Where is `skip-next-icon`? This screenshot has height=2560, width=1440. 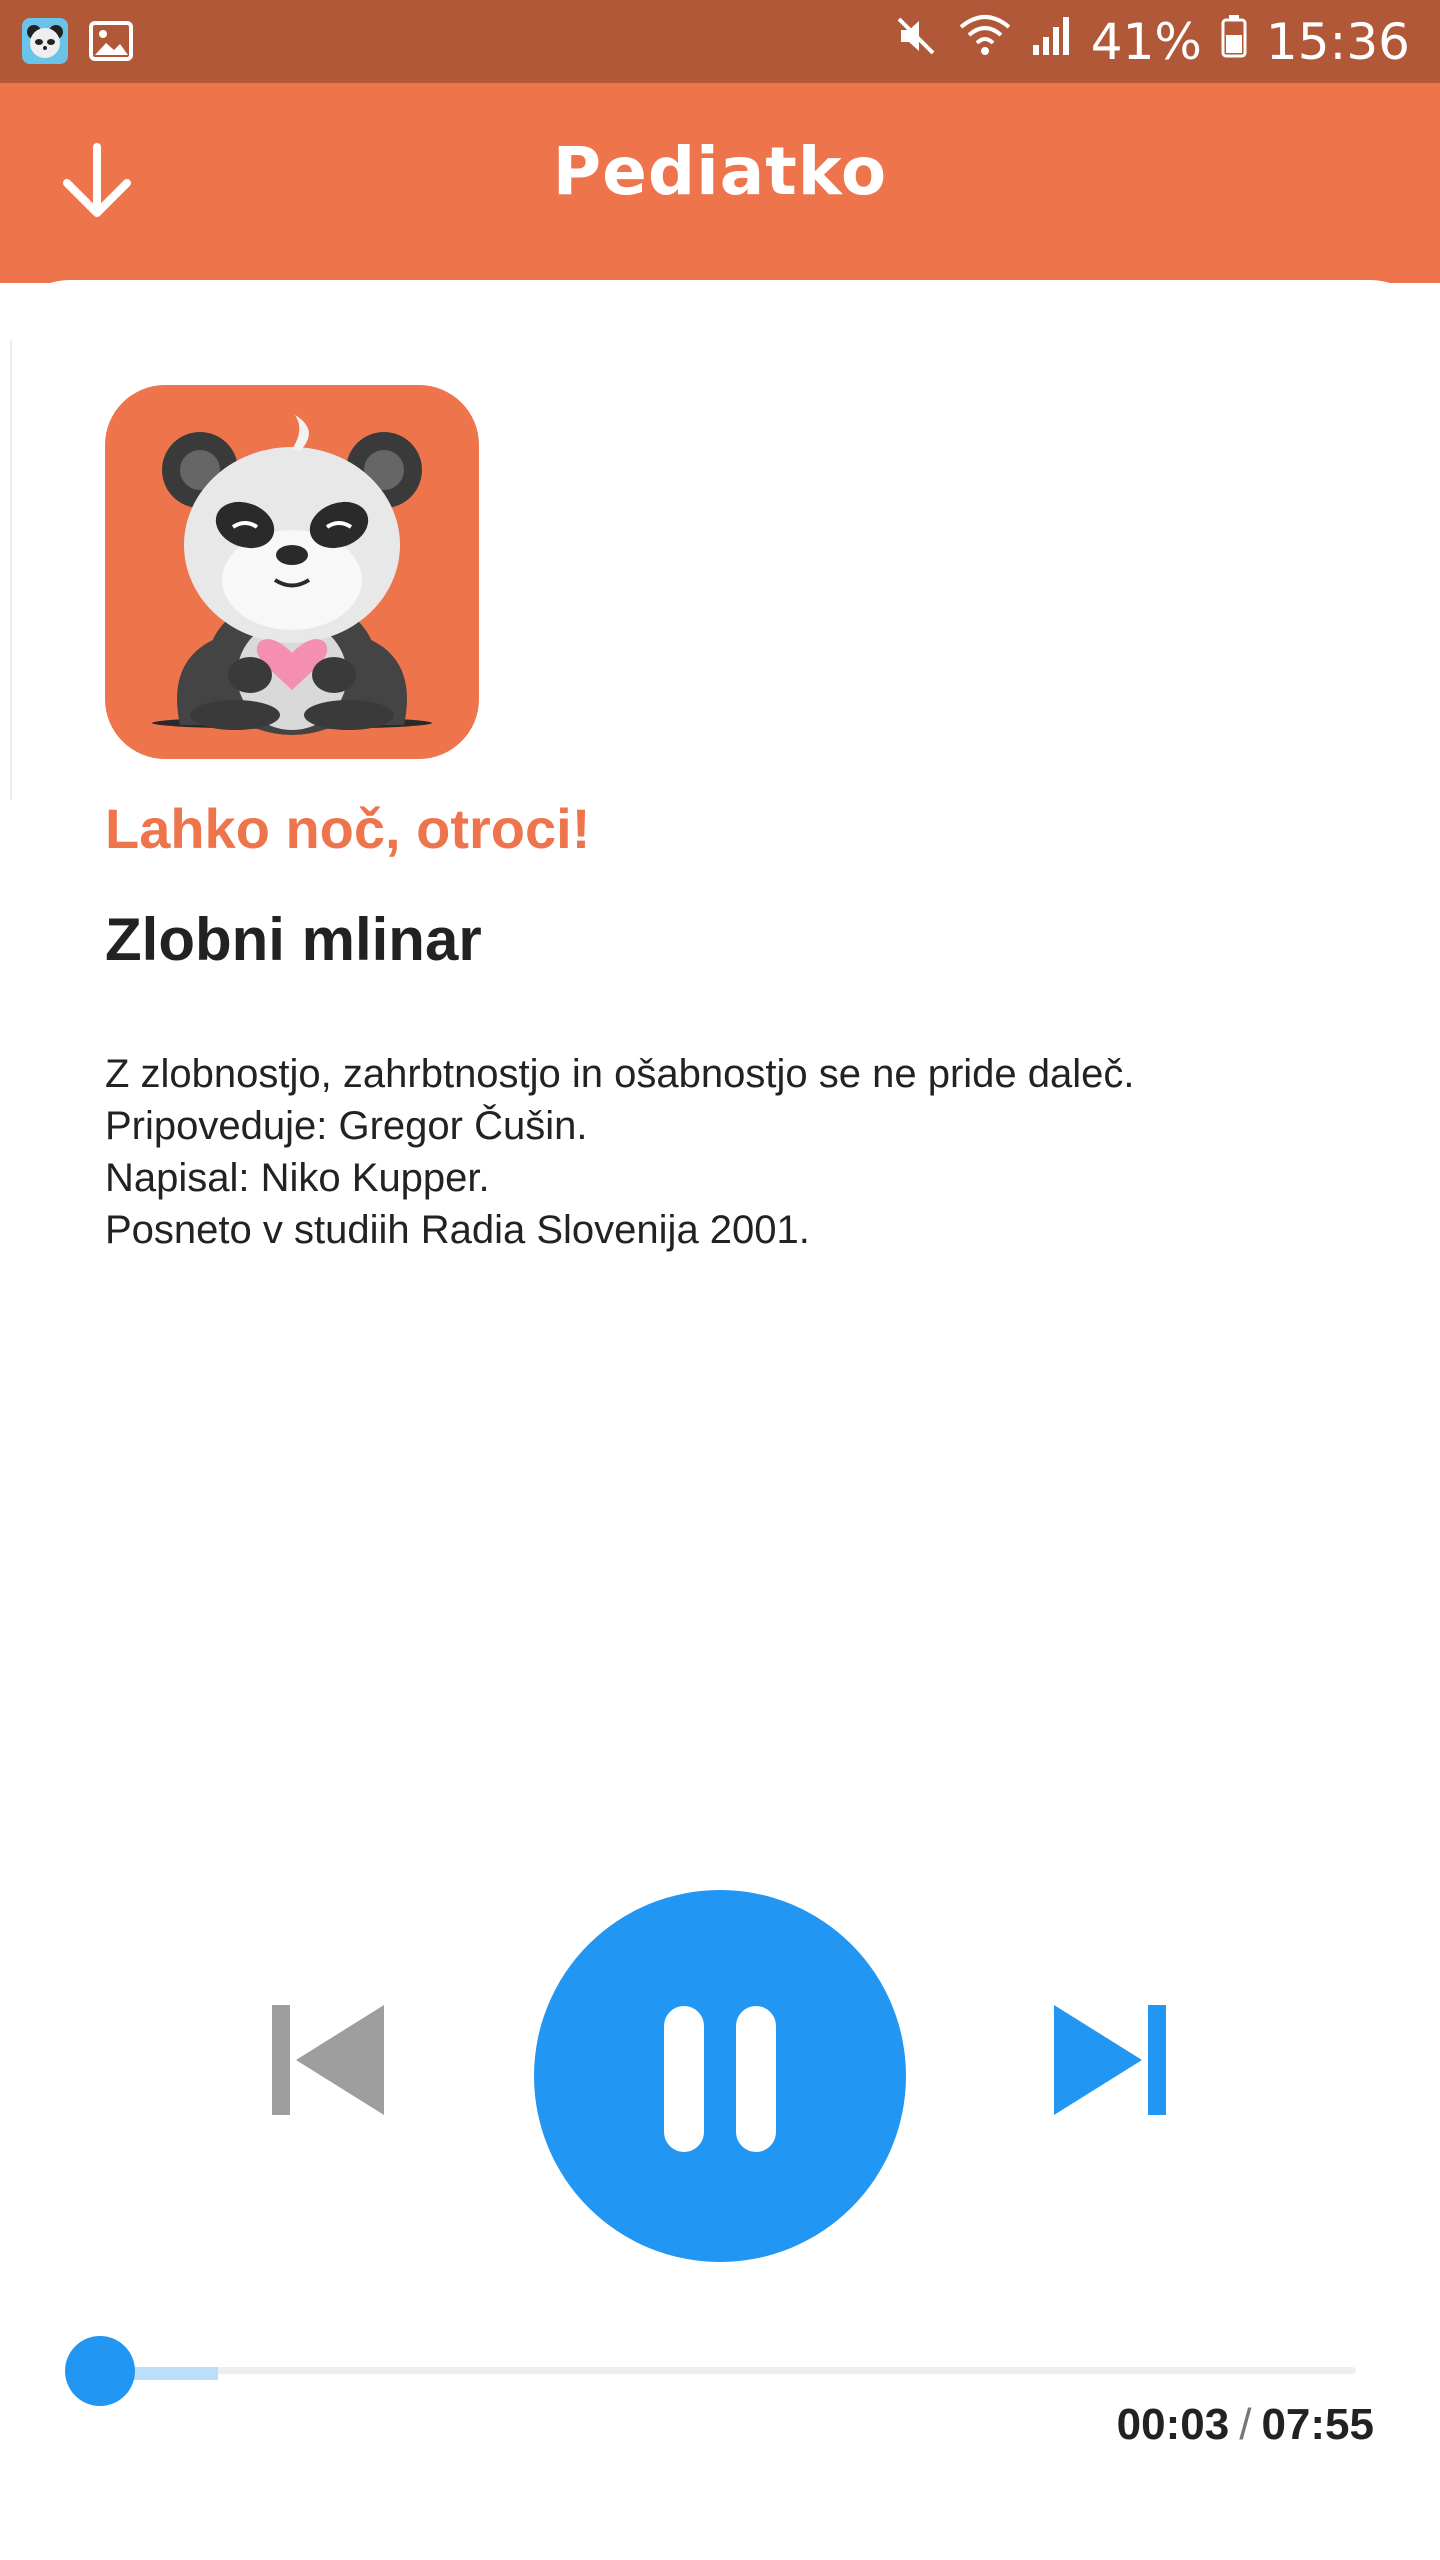 skip-next-icon is located at coordinates (1111, 2067).